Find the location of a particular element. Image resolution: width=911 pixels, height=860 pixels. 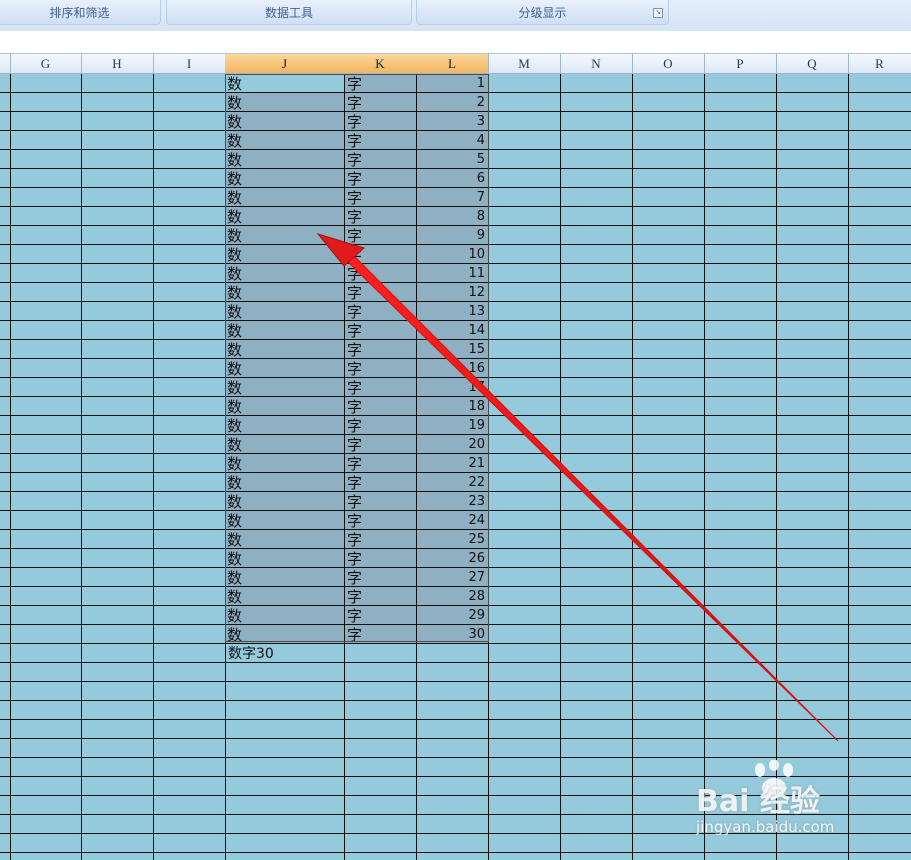

baidu-jingyan-watermark: Bai 经验 jingyan.baidu.com is located at coordinates (781, 800).